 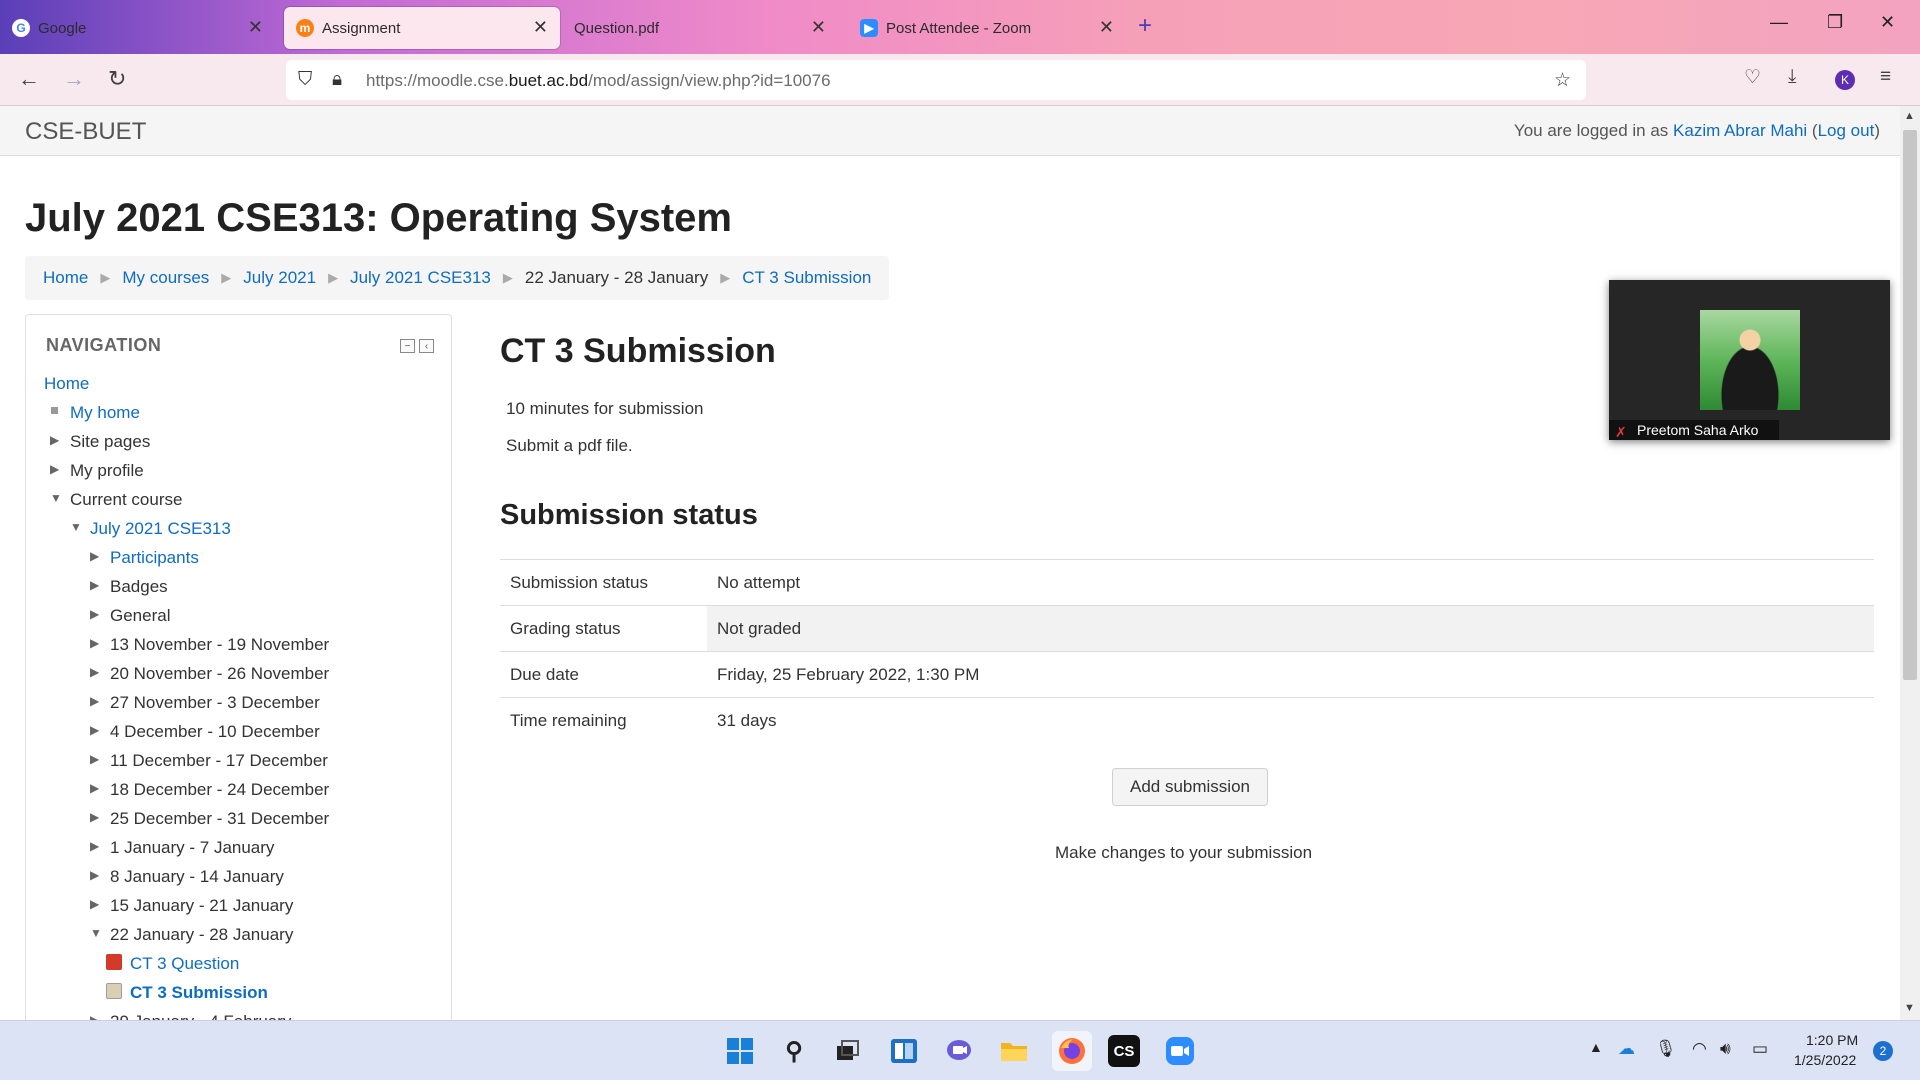 I want to click on nav-item-week: ▶ 4 December - 10 December, so click(x=205, y=732).